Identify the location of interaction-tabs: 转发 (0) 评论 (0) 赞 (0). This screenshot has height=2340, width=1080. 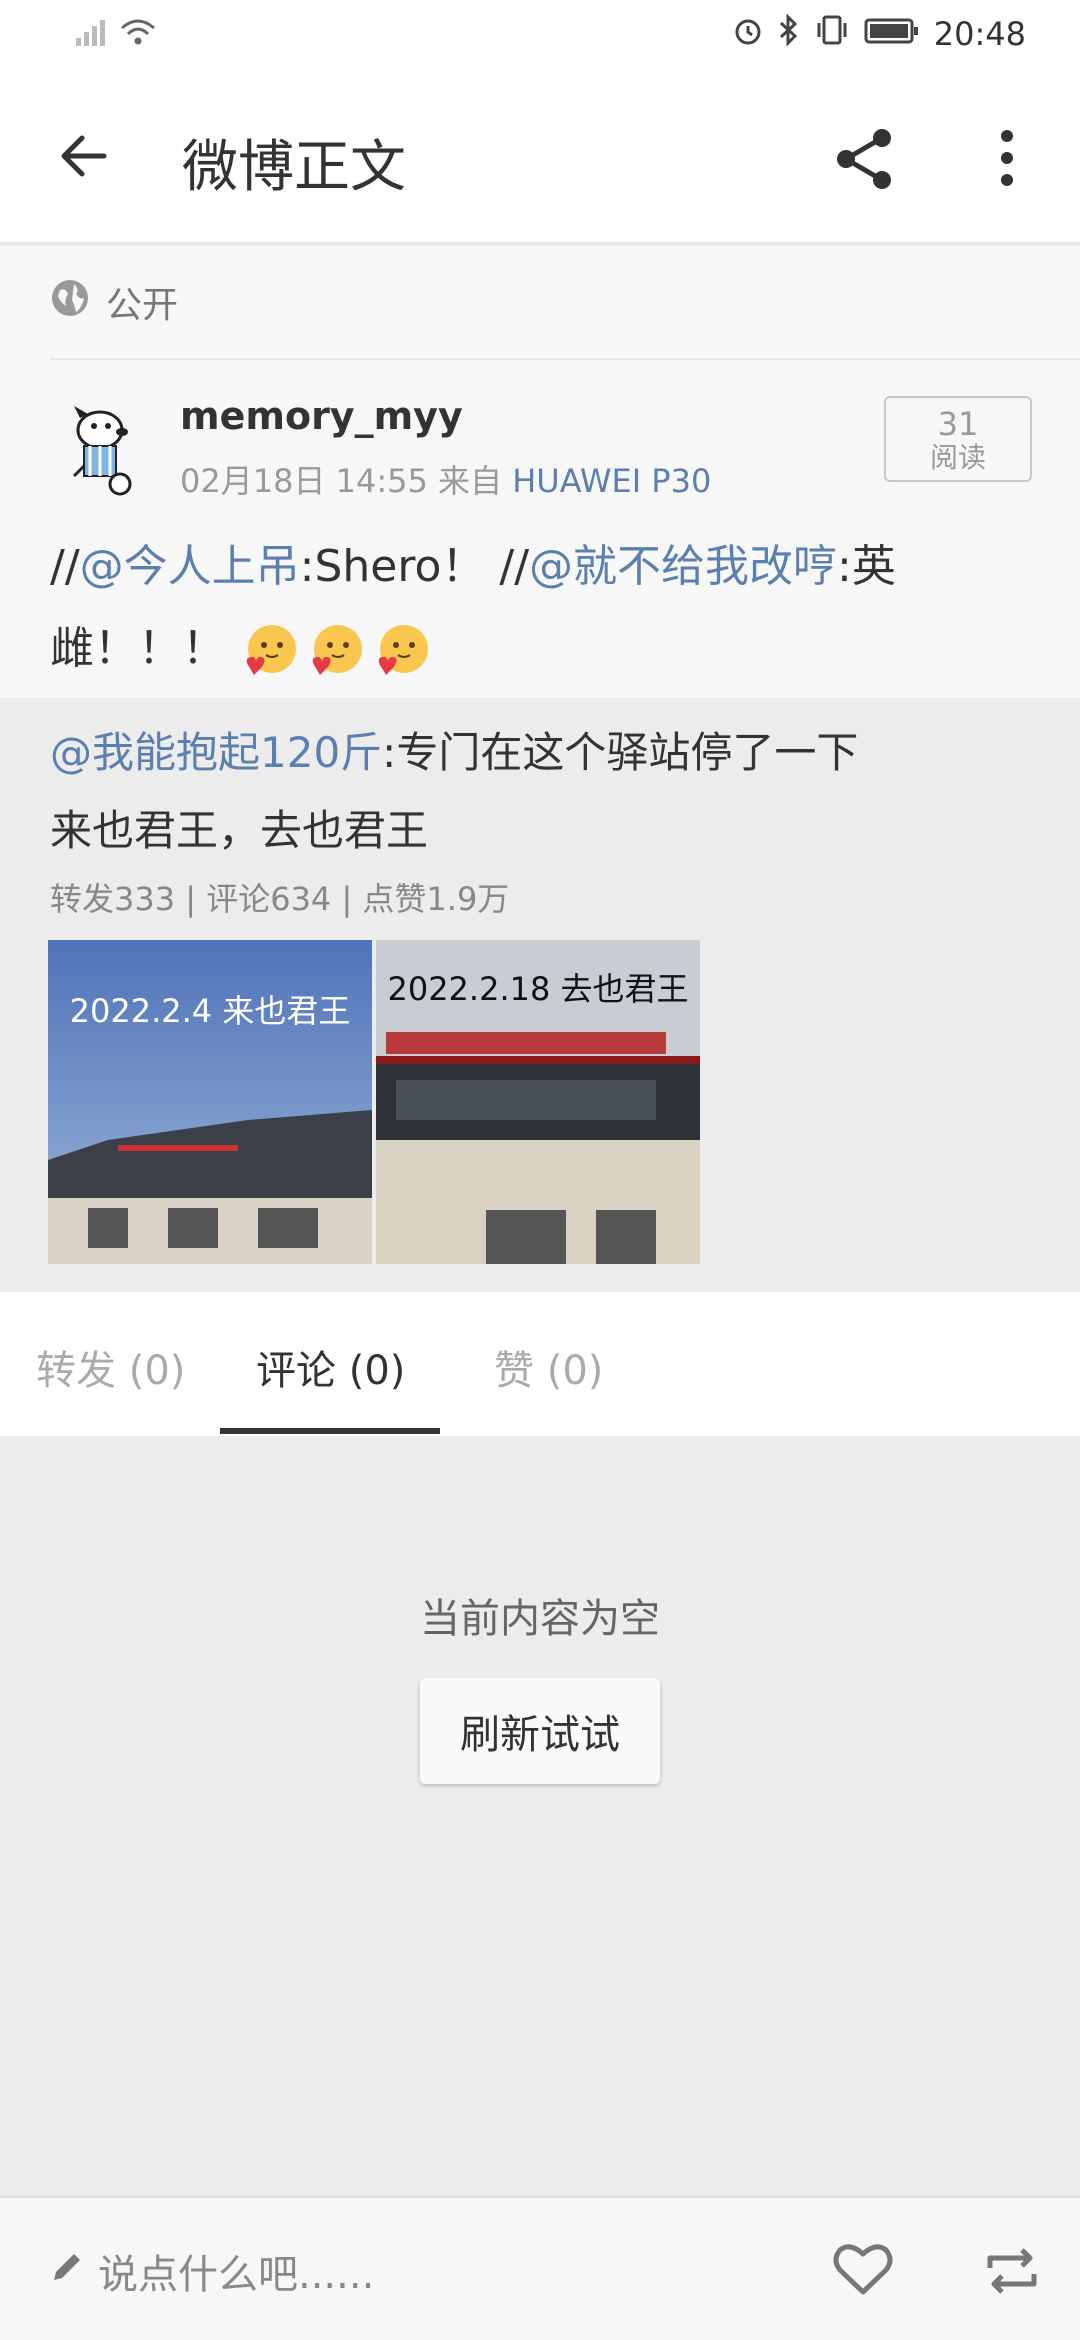
(540, 1364).